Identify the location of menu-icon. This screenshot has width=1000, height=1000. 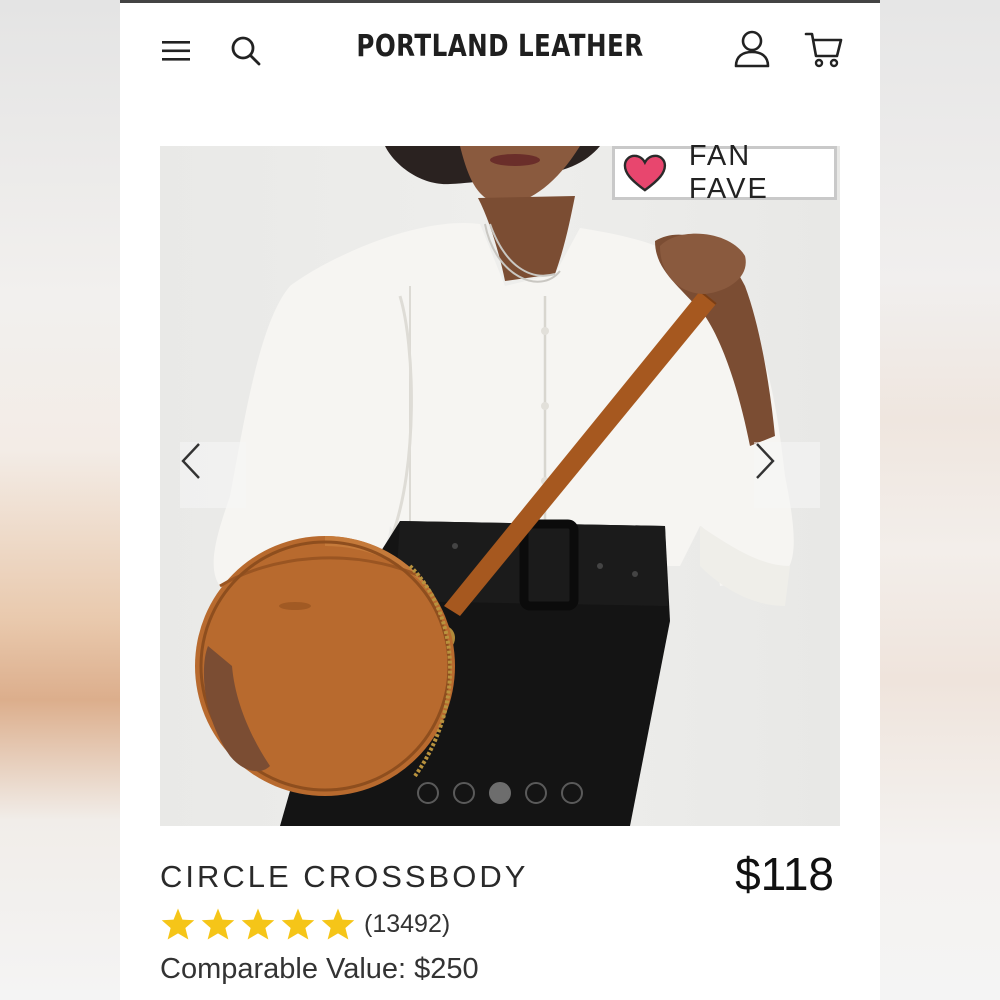
(176, 51).